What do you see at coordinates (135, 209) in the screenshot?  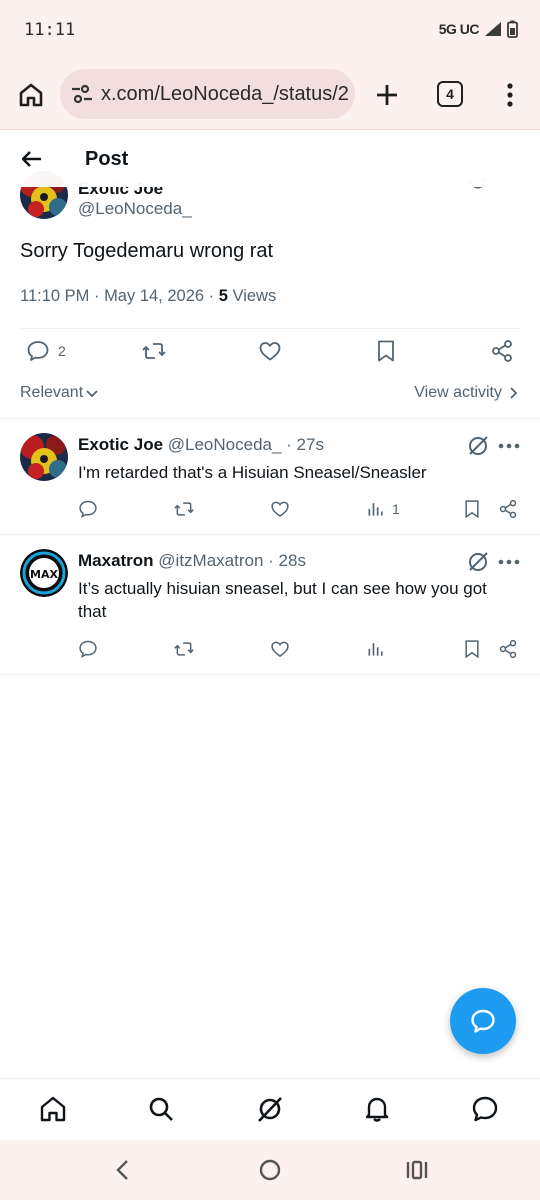 I see `author-handle: @LeoNoceda_` at bounding box center [135, 209].